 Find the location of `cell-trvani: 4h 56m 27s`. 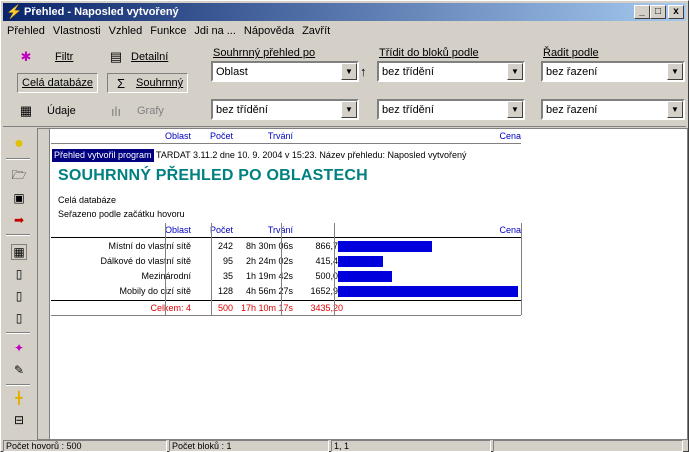

cell-trvani: 4h 56m 27s is located at coordinates (269, 291).